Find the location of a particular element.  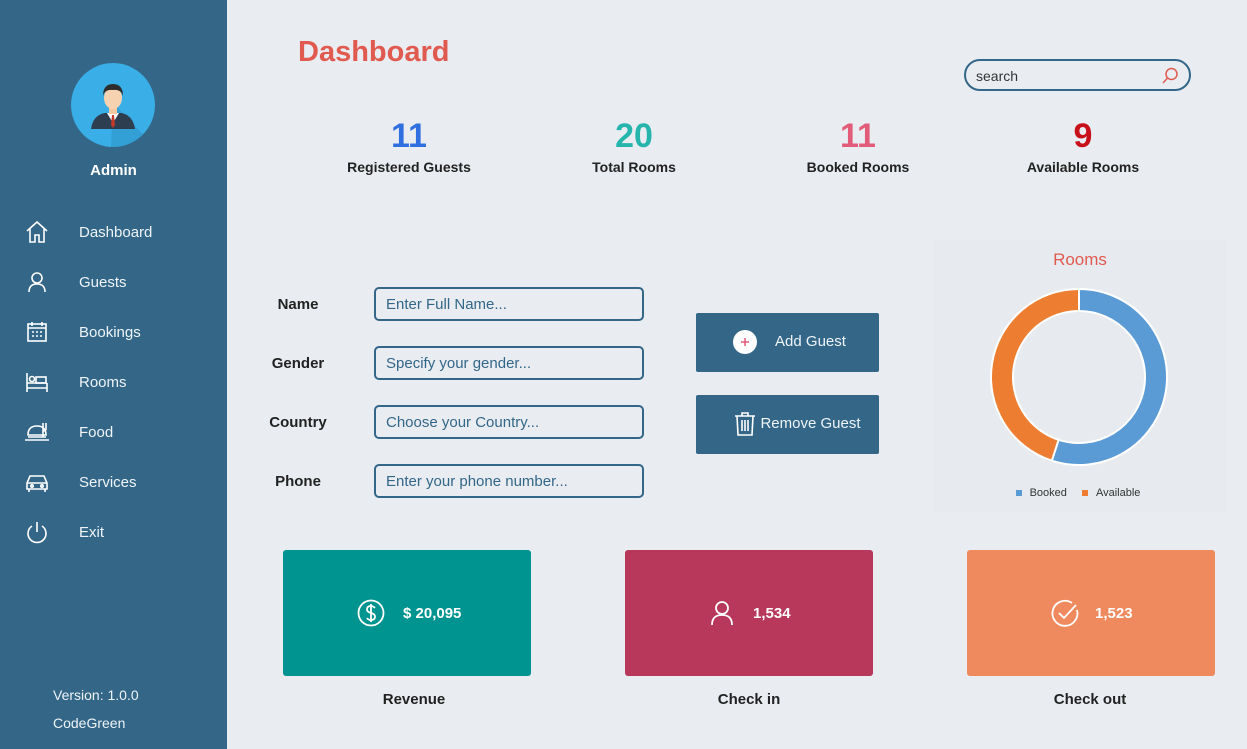

bed-icon is located at coordinates (37, 382).